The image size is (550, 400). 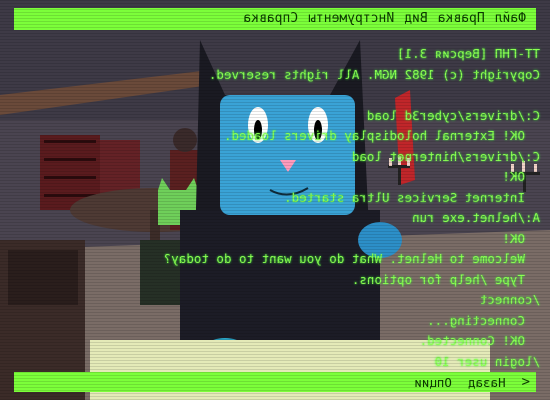 What do you see at coordinates (461, 19) in the screenshot?
I see `menu-edit: Правка` at bounding box center [461, 19].